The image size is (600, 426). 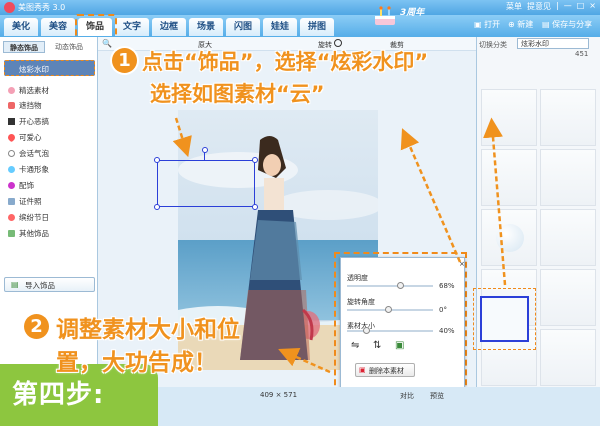 What do you see at coordinates (402, 323) in the screenshot?
I see `material-edit-popup: × 透明度 68% 旋转角度 0° 素材大小 40% ⇋ ⇅ ▣ ▣ 删除本素材` at bounding box center [402, 323].